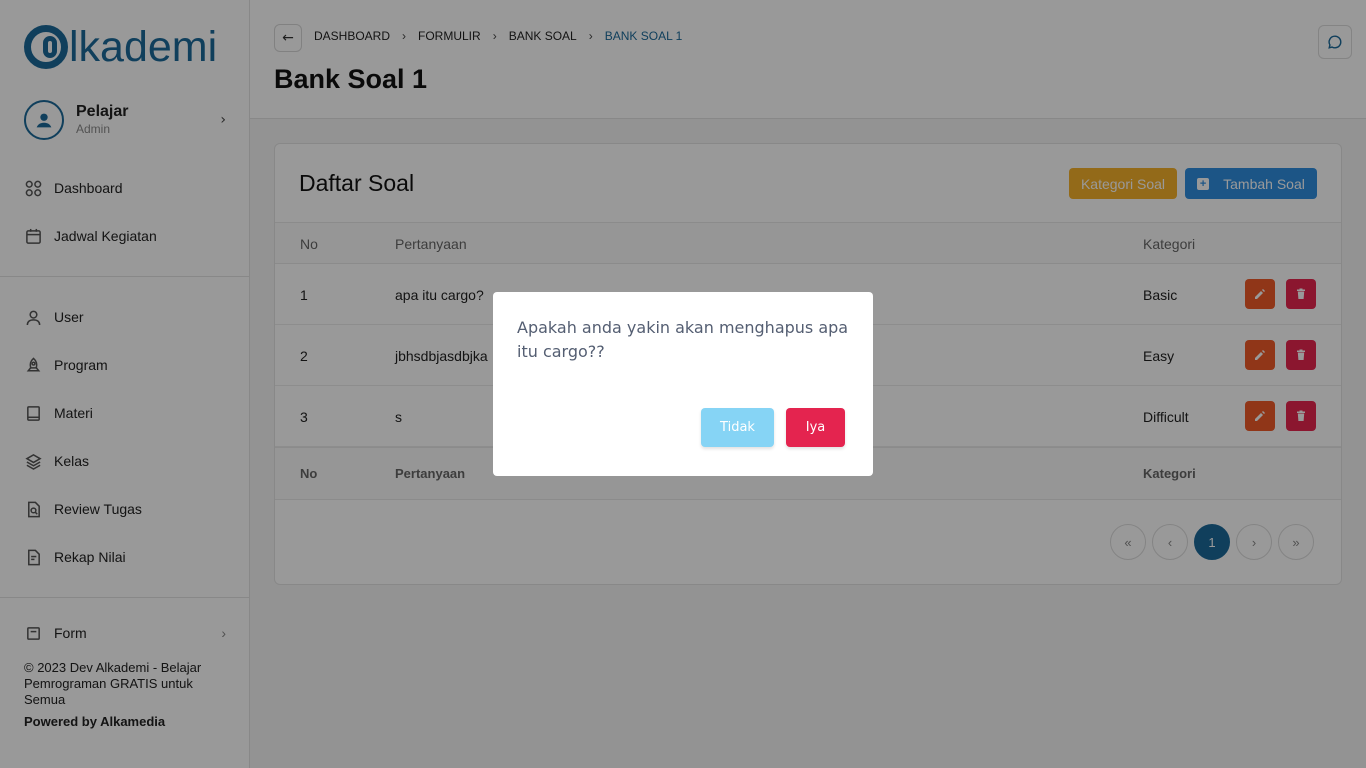  What do you see at coordinates (737, 427) in the screenshot?
I see `cancel-button: Tidak` at bounding box center [737, 427].